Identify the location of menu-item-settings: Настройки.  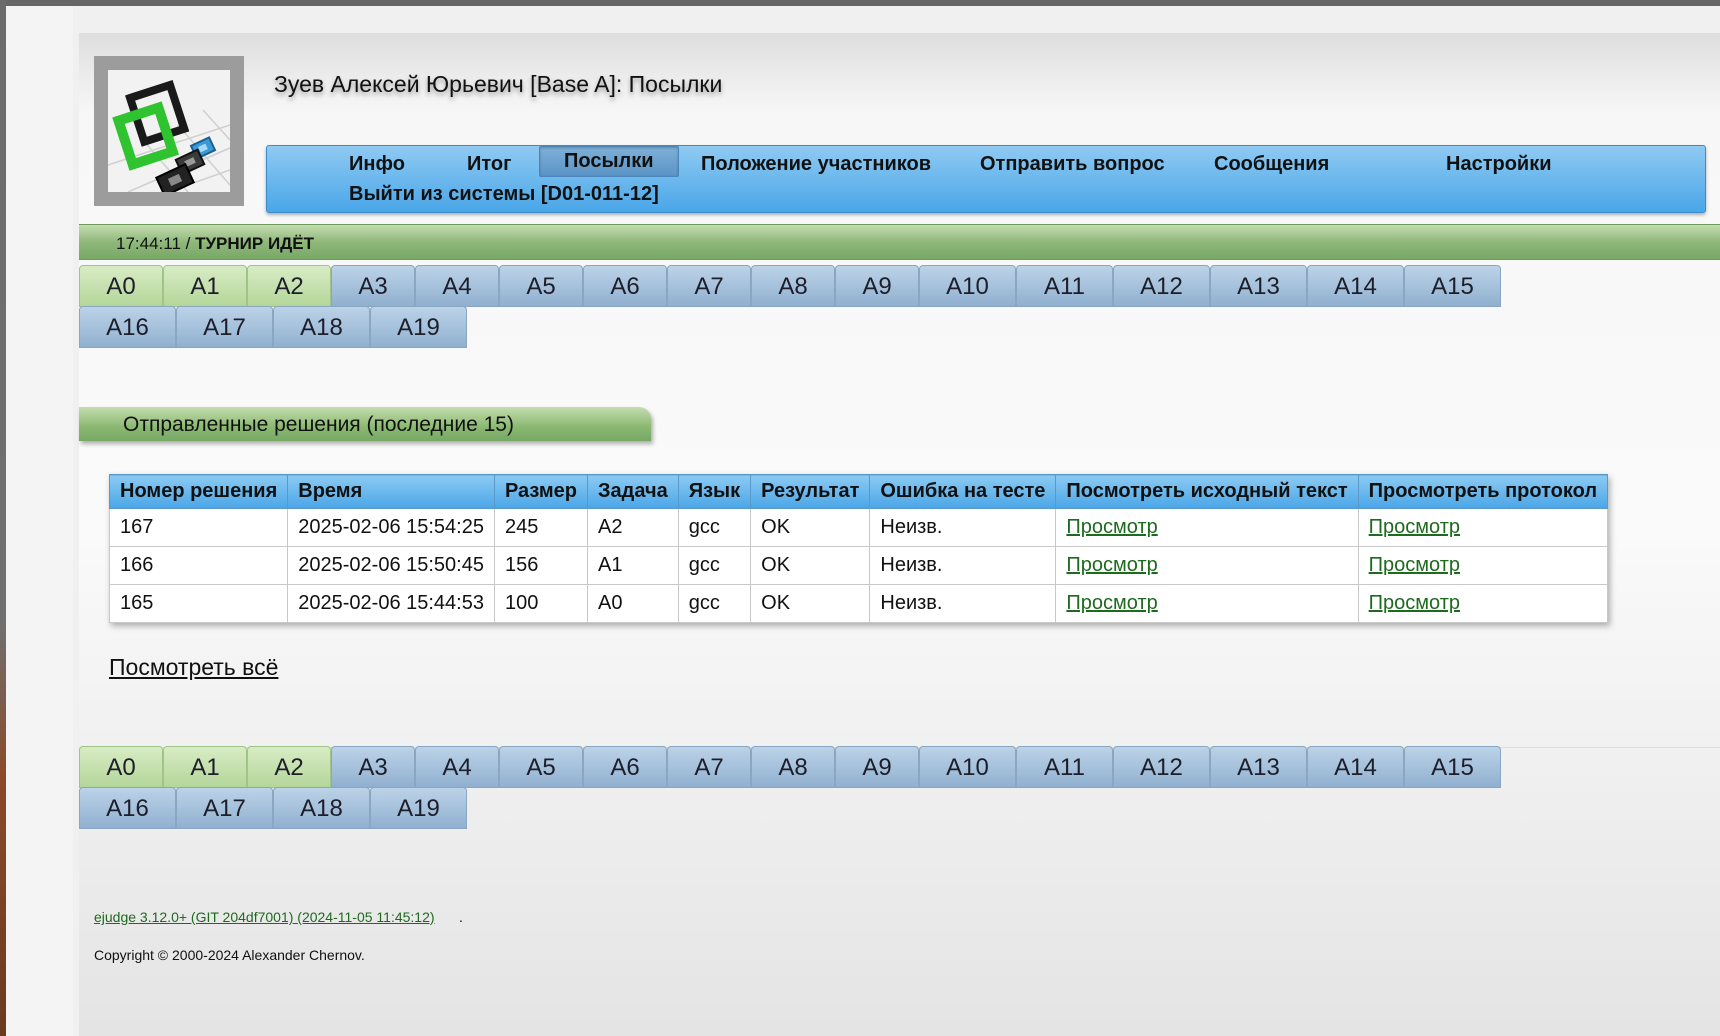
(1499, 164).